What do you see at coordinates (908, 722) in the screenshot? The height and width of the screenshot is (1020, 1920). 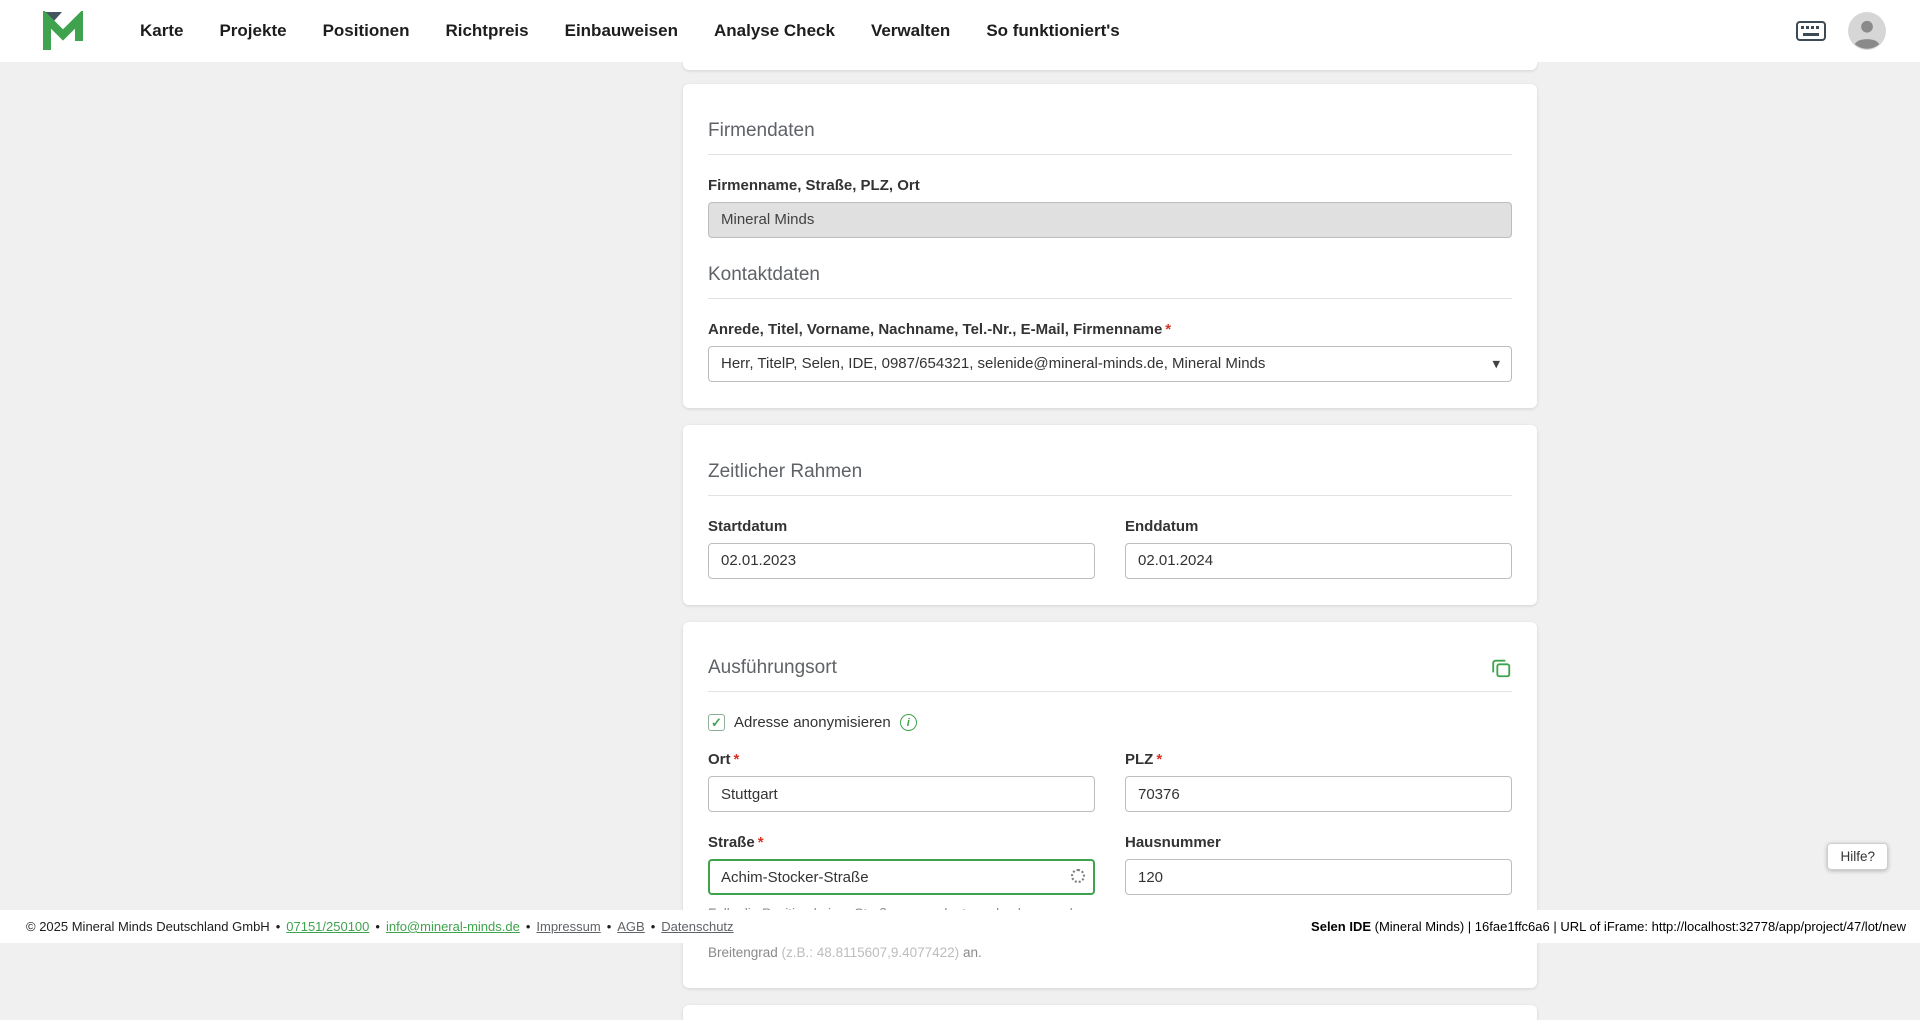 I see `info-icon: i` at bounding box center [908, 722].